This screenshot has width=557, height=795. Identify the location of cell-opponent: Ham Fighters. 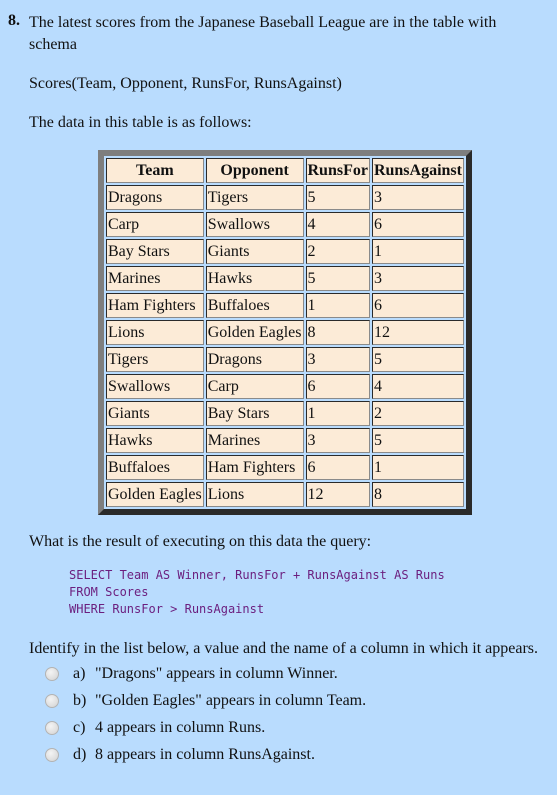
(254, 467).